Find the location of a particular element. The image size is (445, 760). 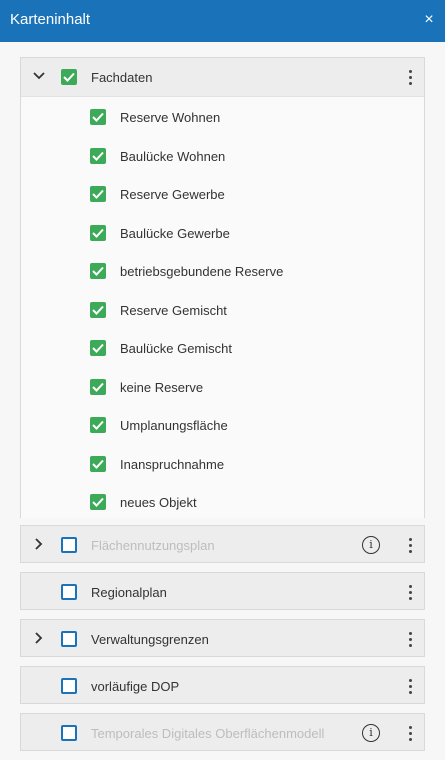

layer-item: Reserve Gewerbe is located at coordinates (222, 193).